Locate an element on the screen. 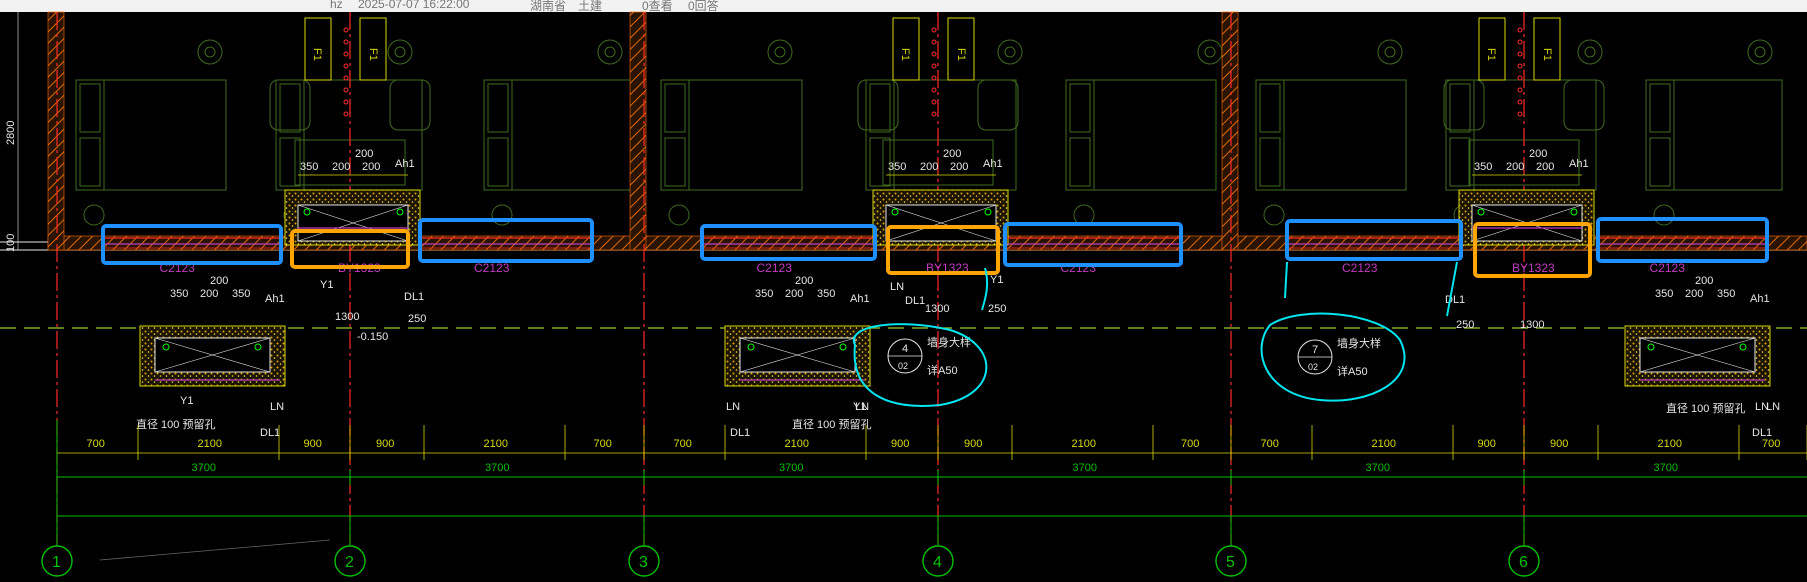 This screenshot has width=1807, height=582. cad-line is located at coordinates (215, 550).